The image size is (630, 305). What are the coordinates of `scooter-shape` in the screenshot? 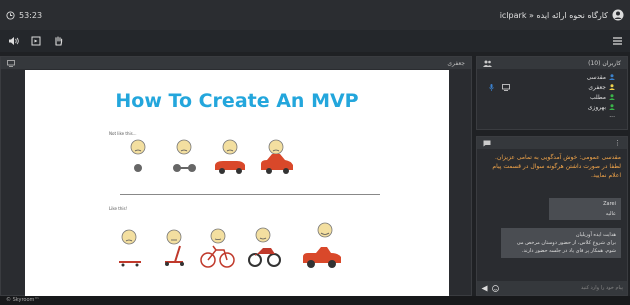 It's located at (174, 255).